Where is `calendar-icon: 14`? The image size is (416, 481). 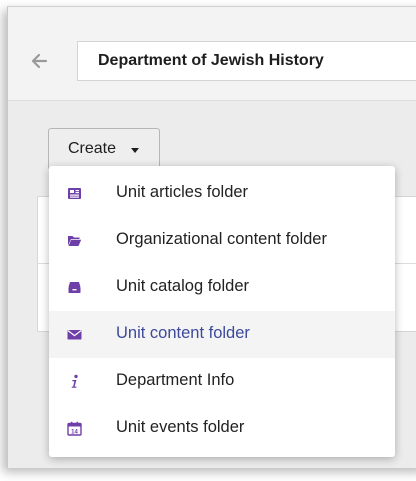 calendar-icon: 14 is located at coordinates (74, 428).